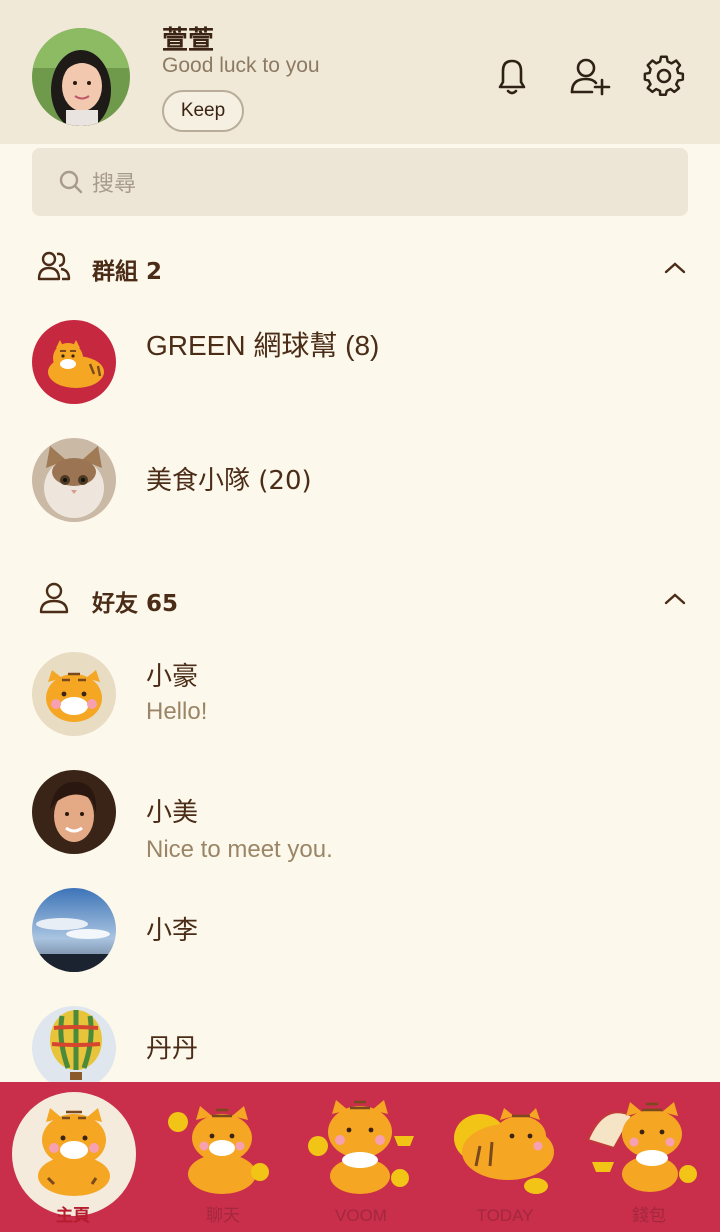  What do you see at coordinates (172, 810) in the screenshot?
I see `friend-name: 小美` at bounding box center [172, 810].